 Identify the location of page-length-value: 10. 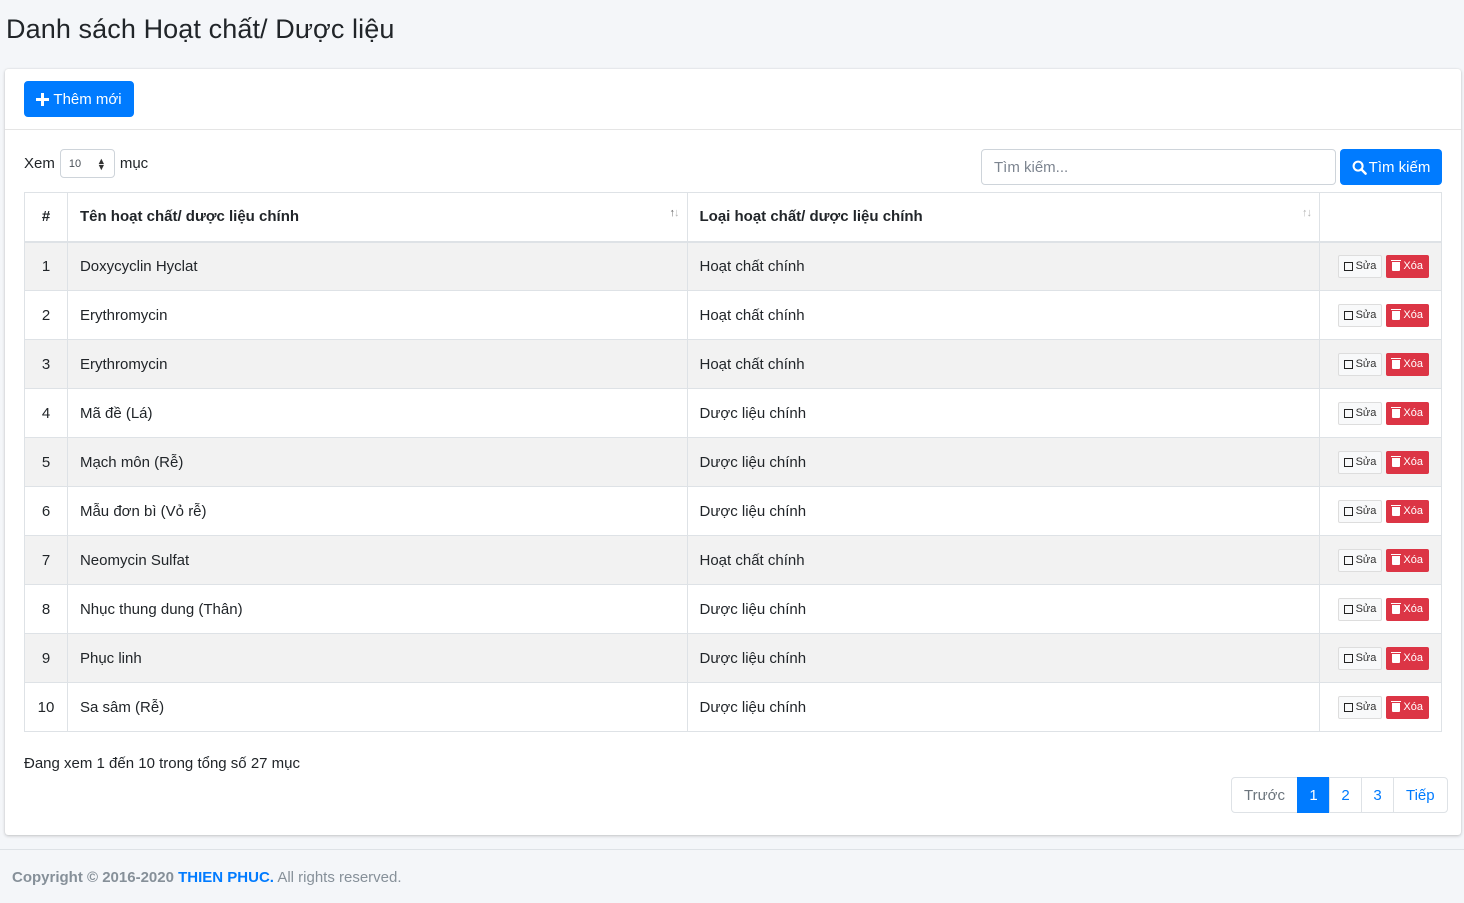
(75, 163).